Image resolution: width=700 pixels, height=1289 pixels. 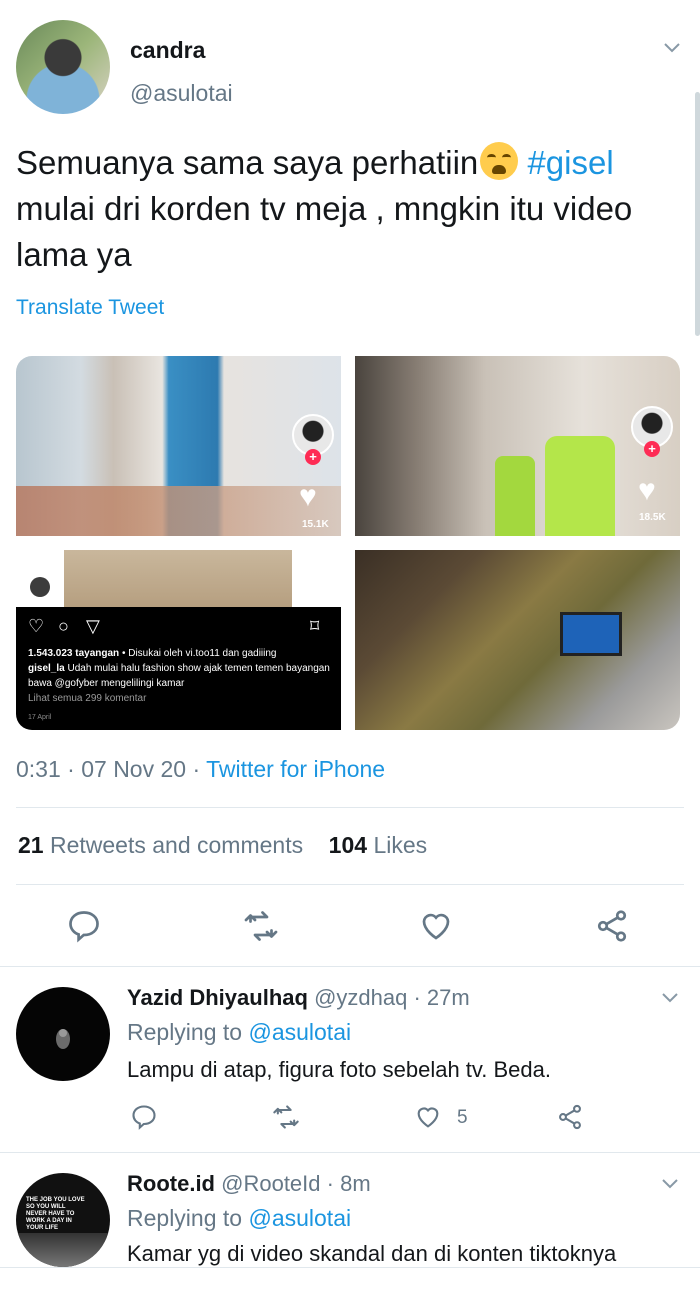 I want to click on media-video-2: + ♥ 18.5K, so click(x=517, y=446).